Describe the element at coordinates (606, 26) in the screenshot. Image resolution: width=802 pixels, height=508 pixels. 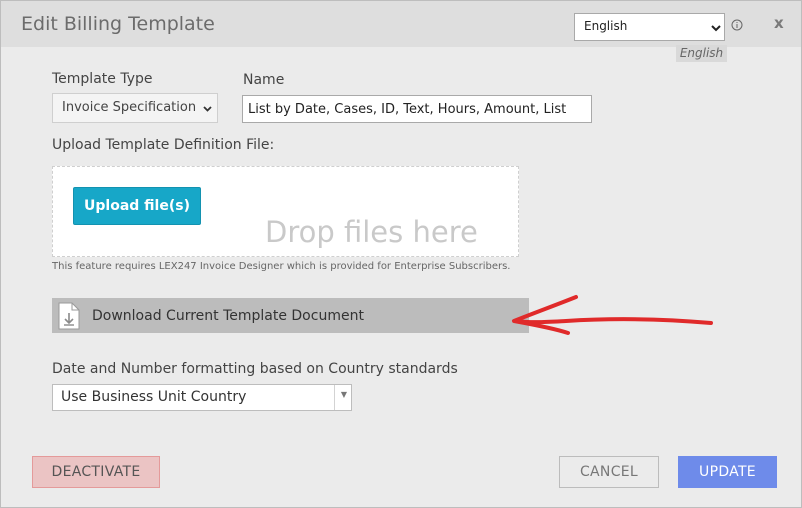
I see `language-select-value: English` at that location.